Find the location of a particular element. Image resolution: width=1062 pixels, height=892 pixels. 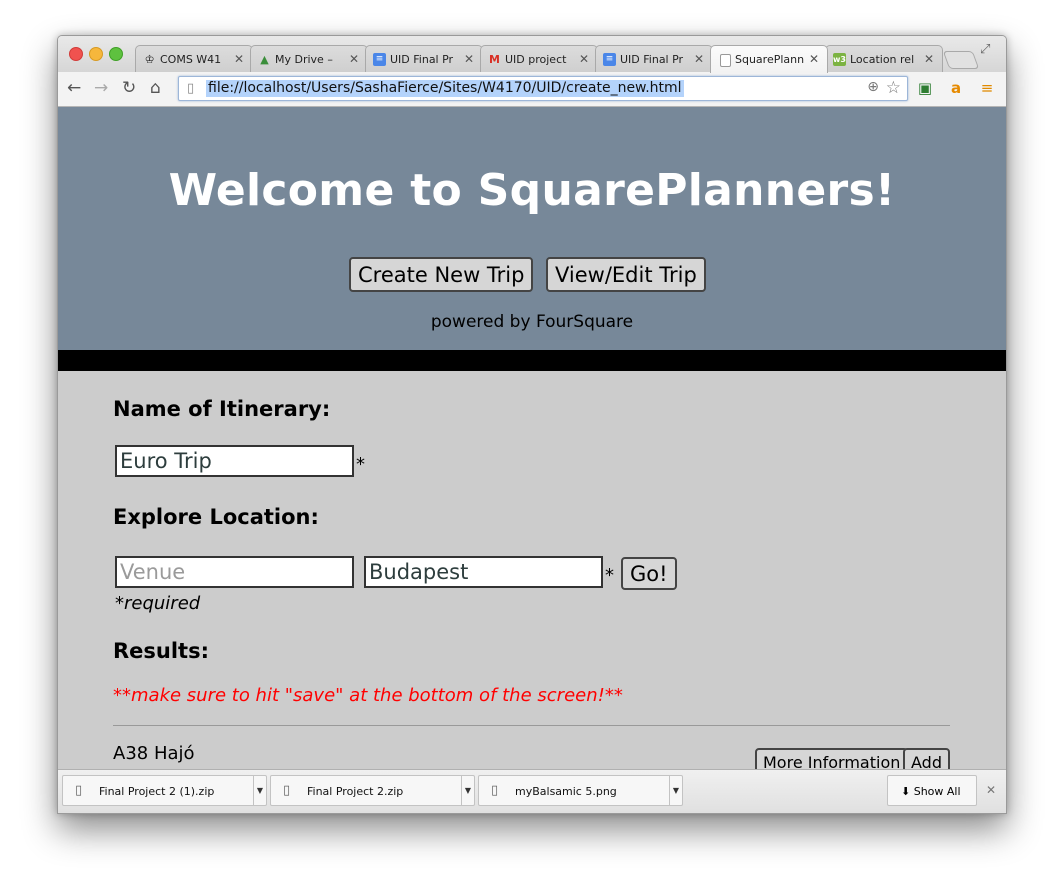

tab-uid-final-1: ≡ UID Final Pr ✕ is located at coordinates (424, 58).